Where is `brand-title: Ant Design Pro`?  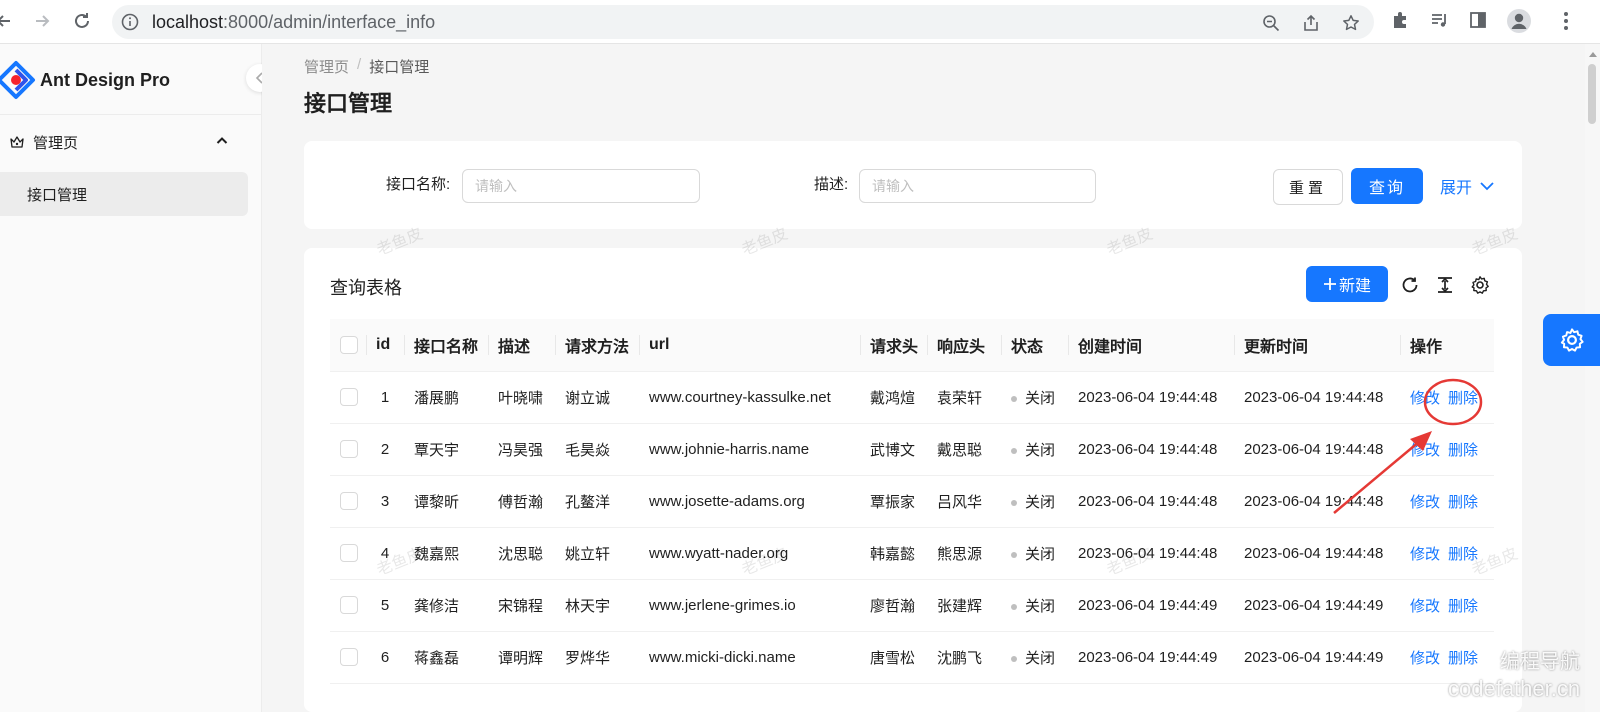
brand-title: Ant Design Pro is located at coordinates (105, 79).